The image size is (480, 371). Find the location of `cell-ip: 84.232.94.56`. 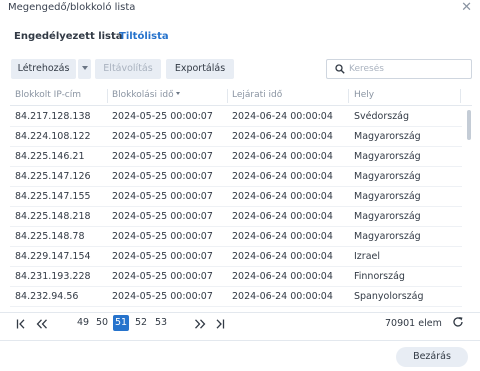

cell-ip: 84.232.94.56 is located at coordinates (47, 296).